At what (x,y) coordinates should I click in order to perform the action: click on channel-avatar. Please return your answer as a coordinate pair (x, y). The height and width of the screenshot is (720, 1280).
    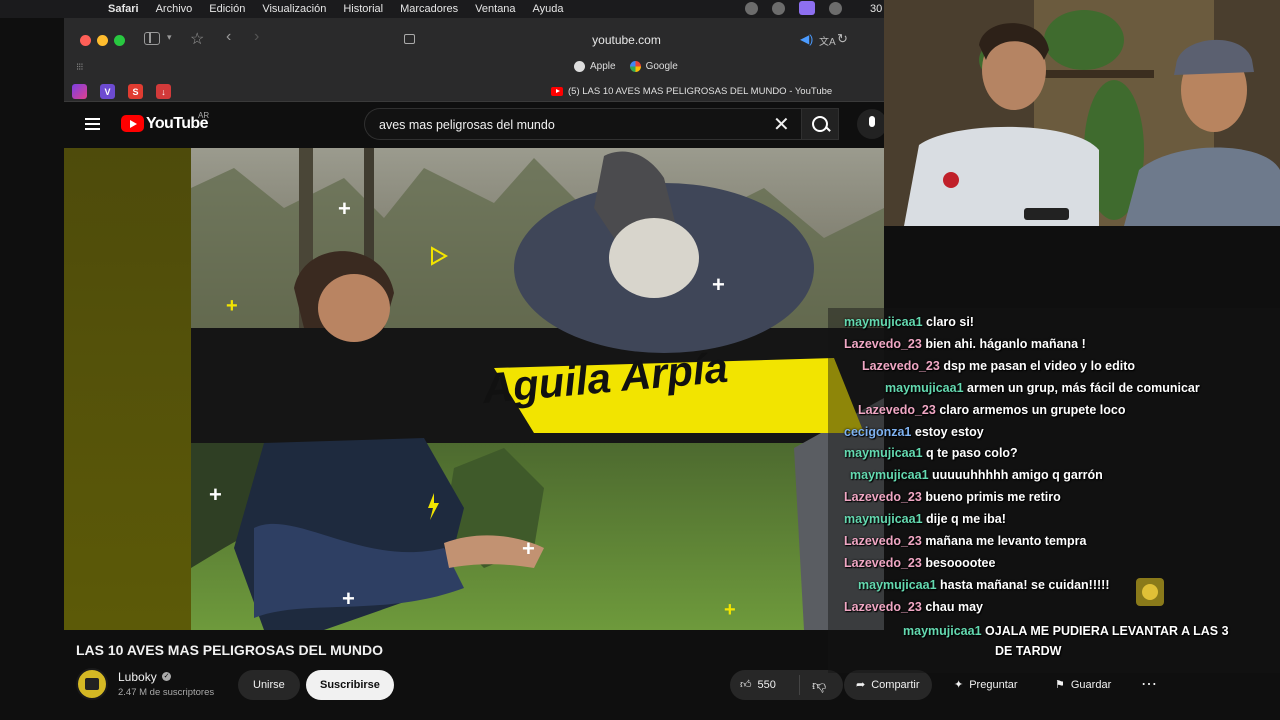
    Looking at the image, I should click on (92, 684).